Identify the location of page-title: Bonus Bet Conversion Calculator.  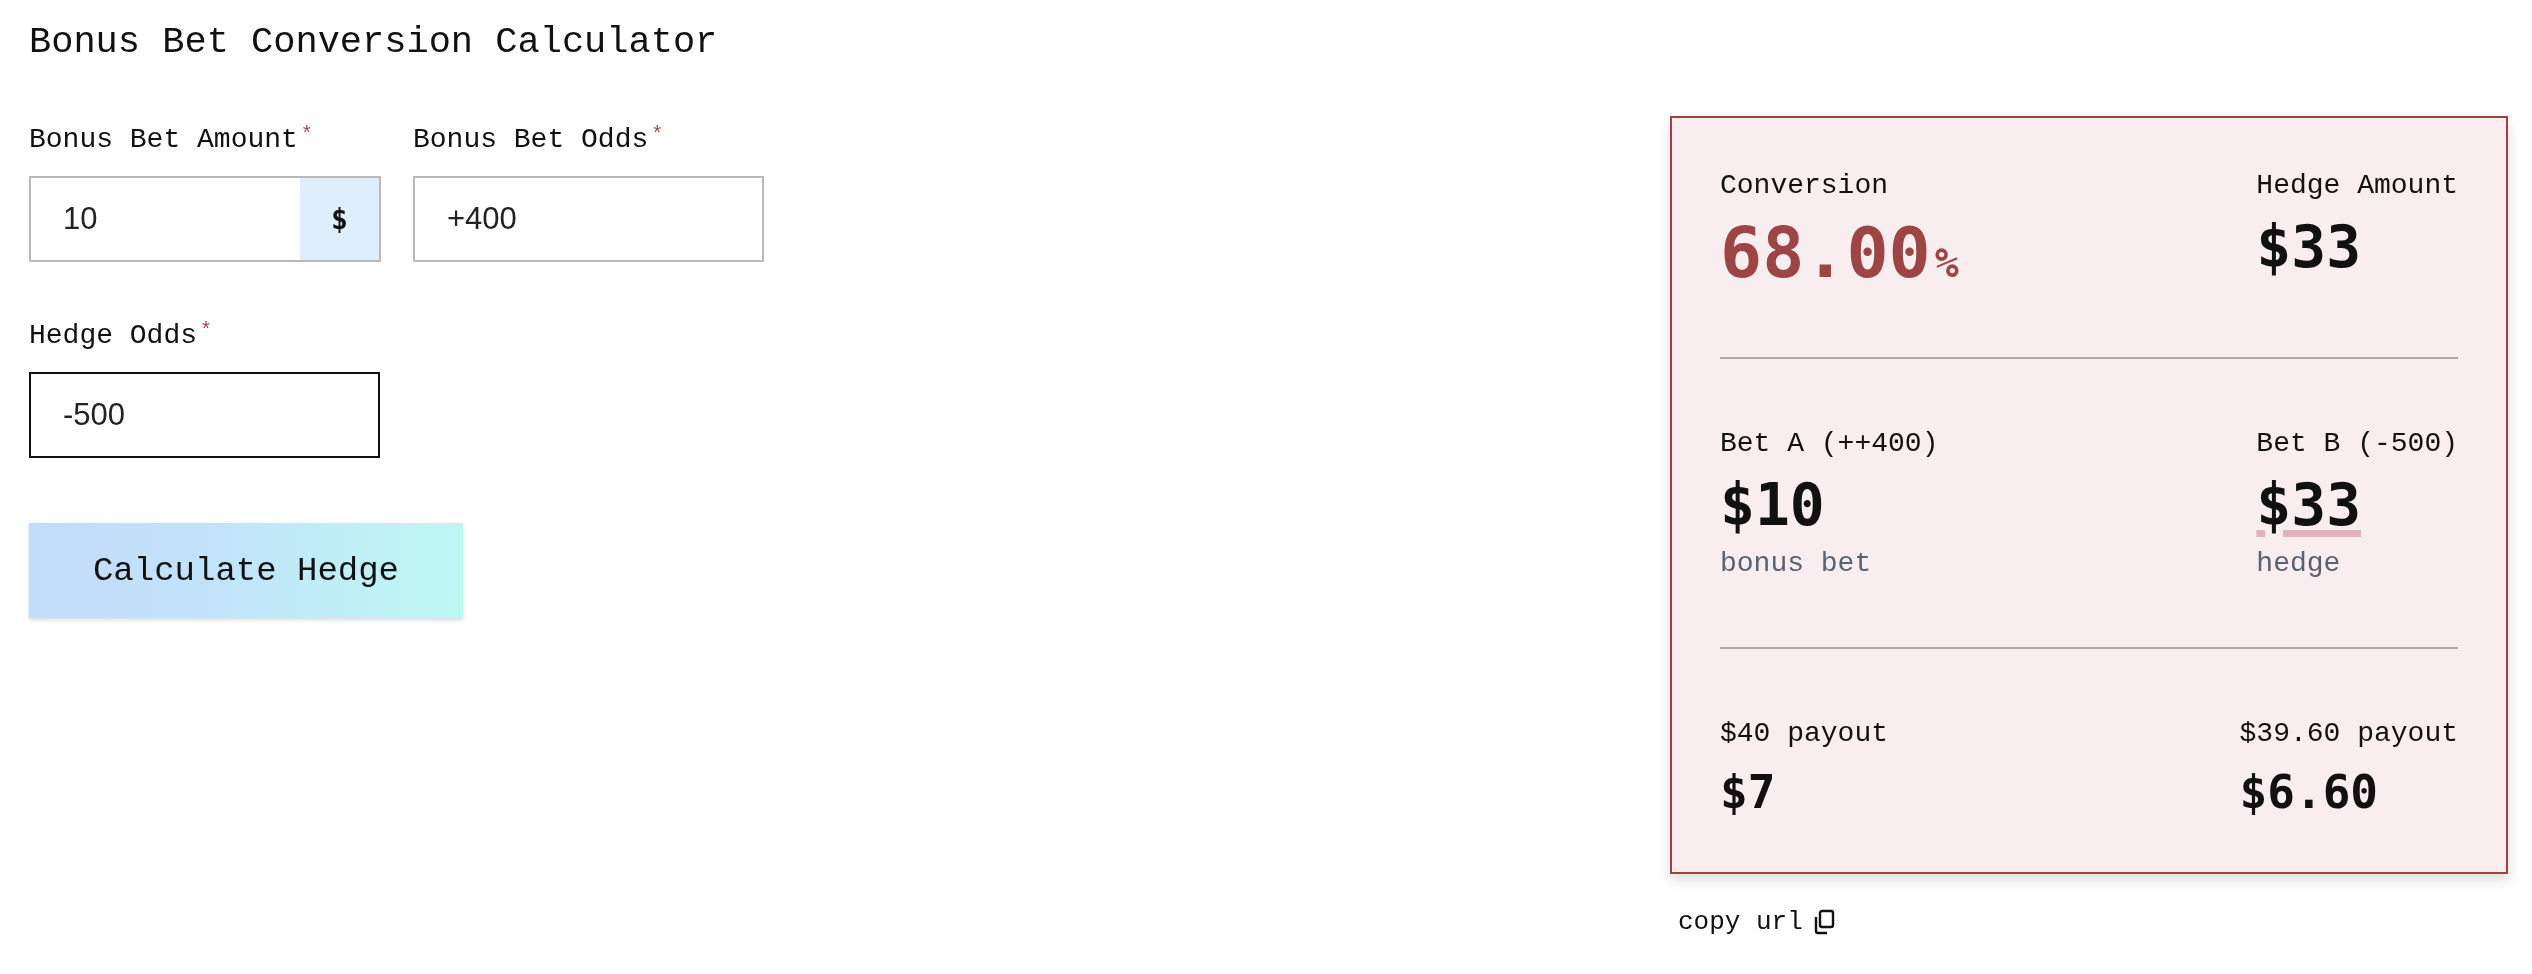
(373, 42).